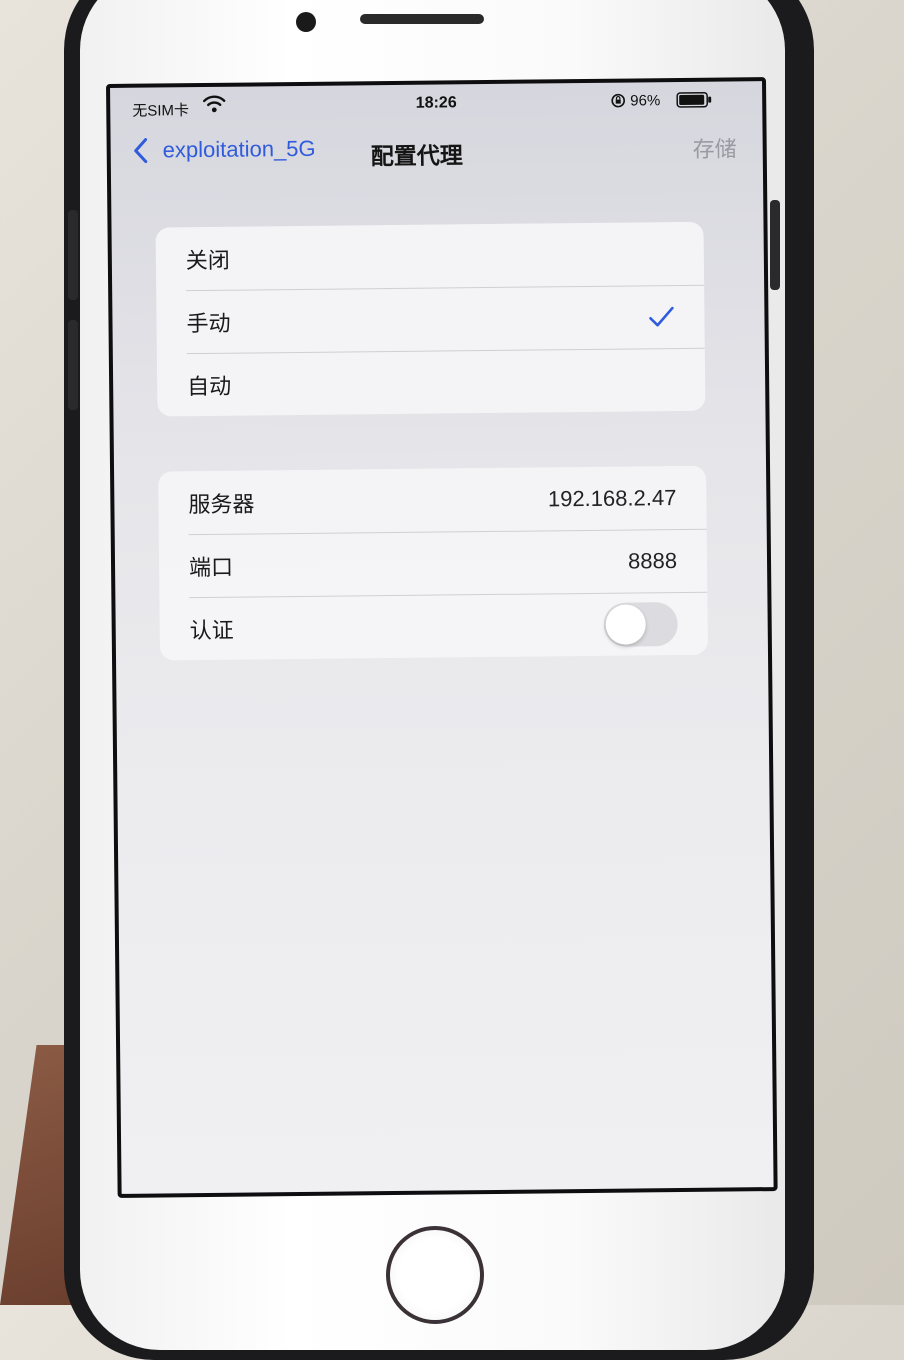 The height and width of the screenshot is (1360, 904). Describe the element at coordinates (661, 316) in the screenshot. I see `checkmark-icon` at that location.